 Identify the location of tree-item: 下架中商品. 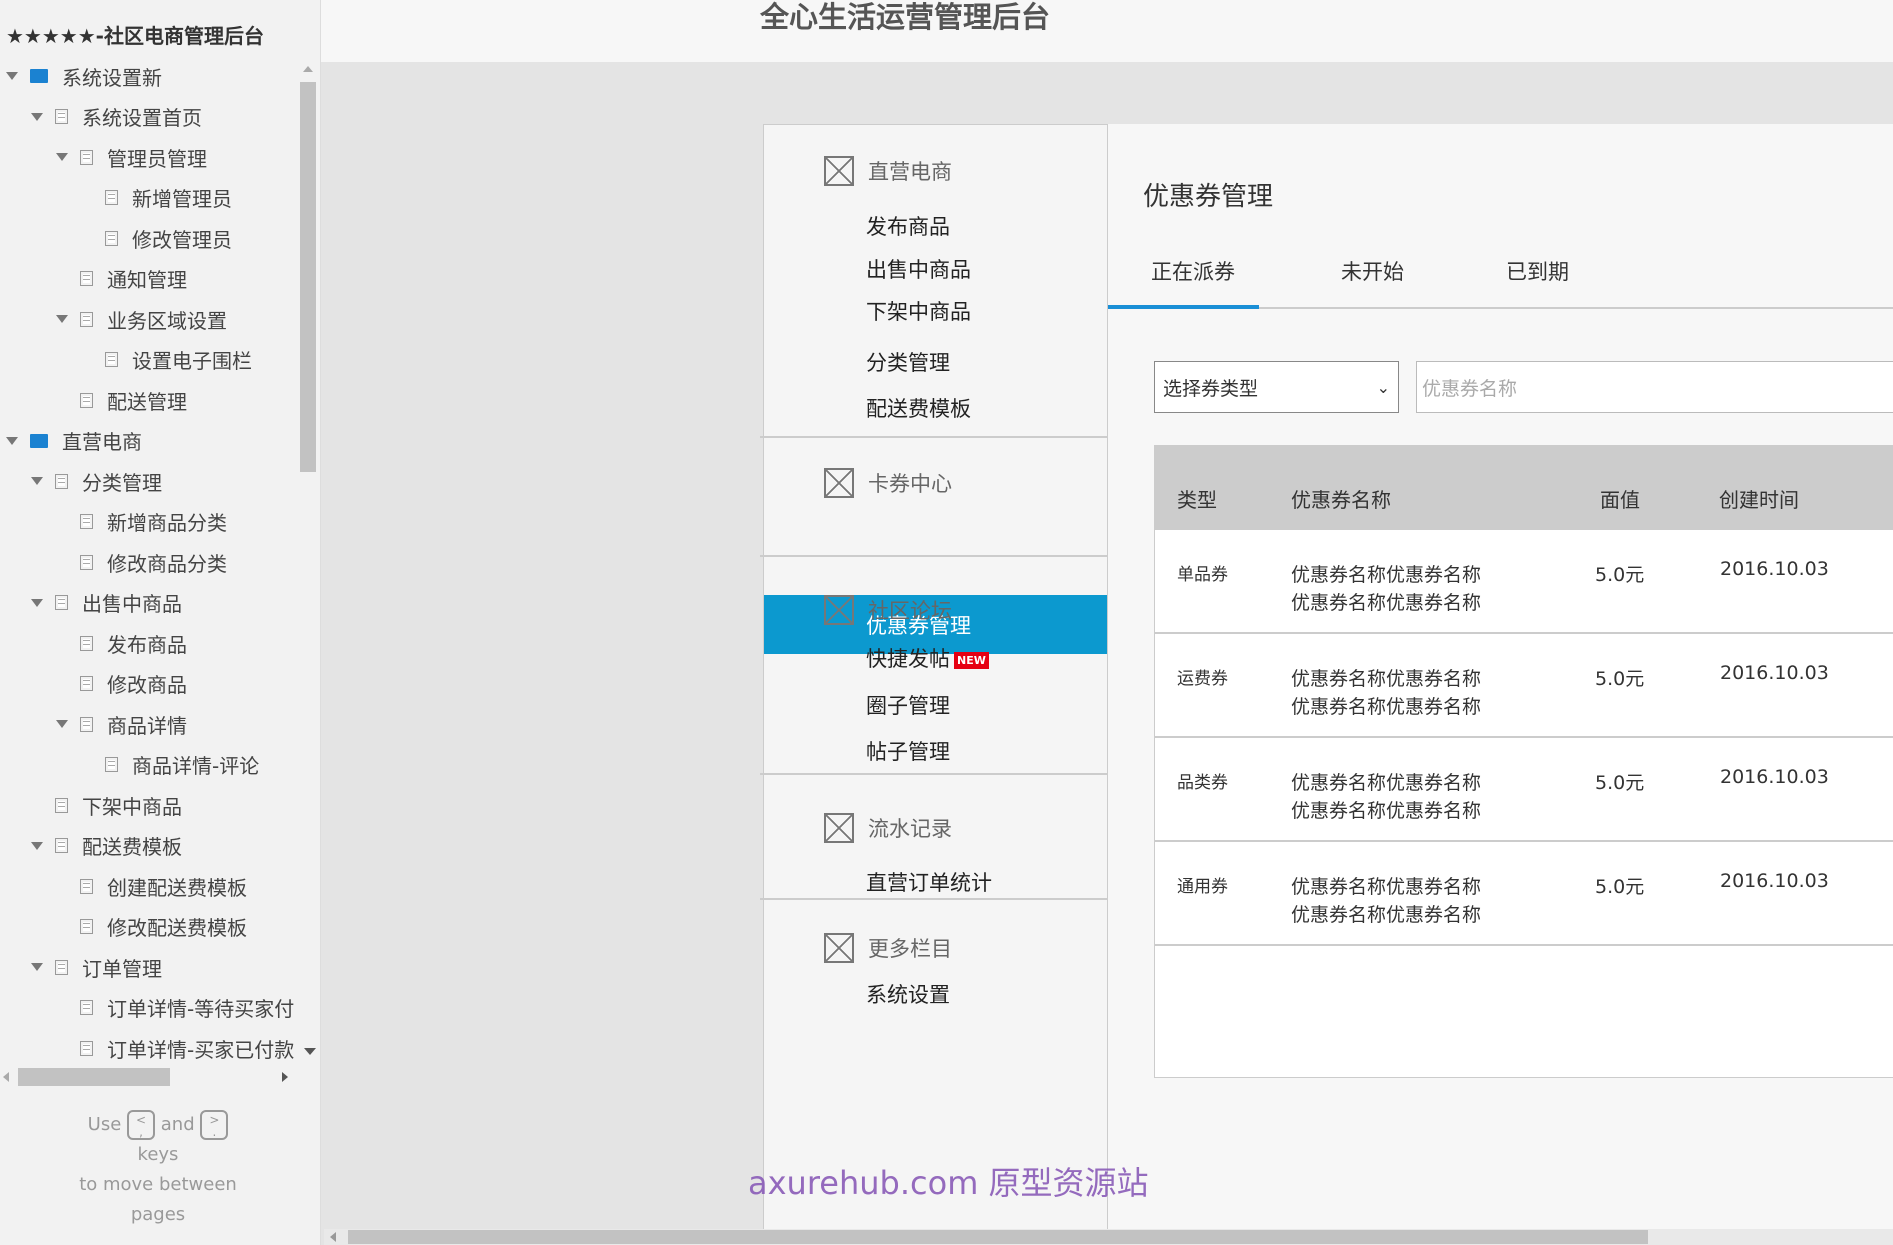
(106, 805).